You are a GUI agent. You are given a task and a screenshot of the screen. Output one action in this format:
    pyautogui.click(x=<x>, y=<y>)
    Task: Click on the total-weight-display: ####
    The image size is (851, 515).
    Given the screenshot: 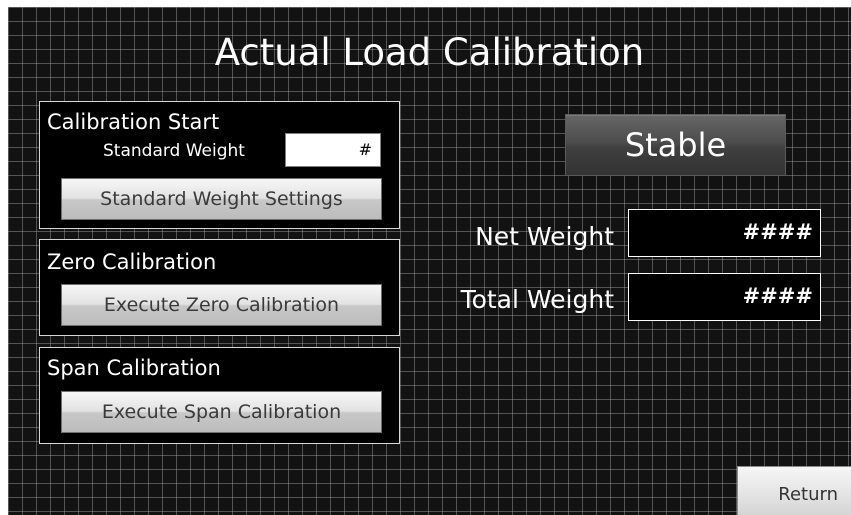 What is the action you would take?
    pyautogui.click(x=724, y=297)
    